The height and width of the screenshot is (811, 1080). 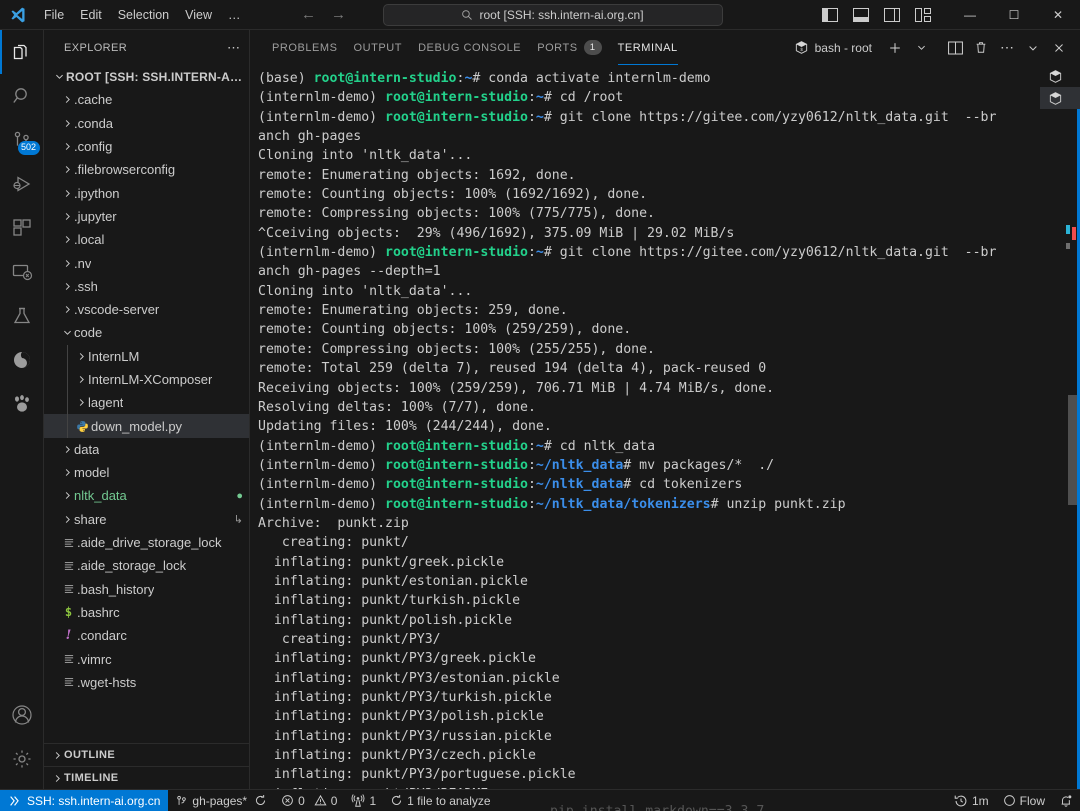 What do you see at coordinates (198, 15) in the screenshot?
I see `menu-view: View` at bounding box center [198, 15].